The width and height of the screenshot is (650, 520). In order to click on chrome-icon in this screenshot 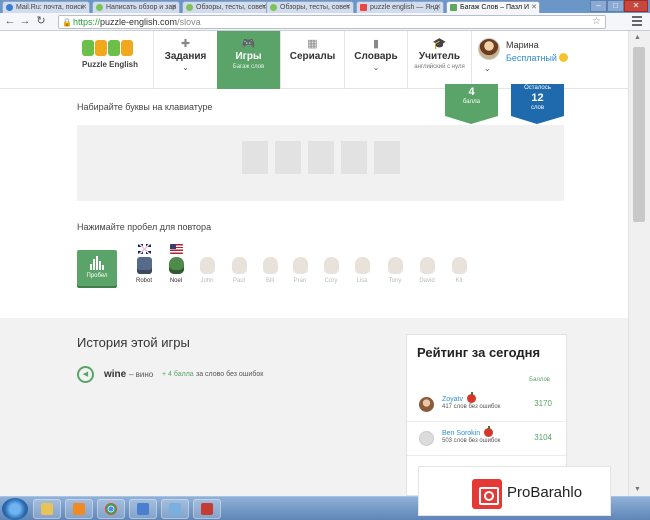, I will do `click(111, 509)`.